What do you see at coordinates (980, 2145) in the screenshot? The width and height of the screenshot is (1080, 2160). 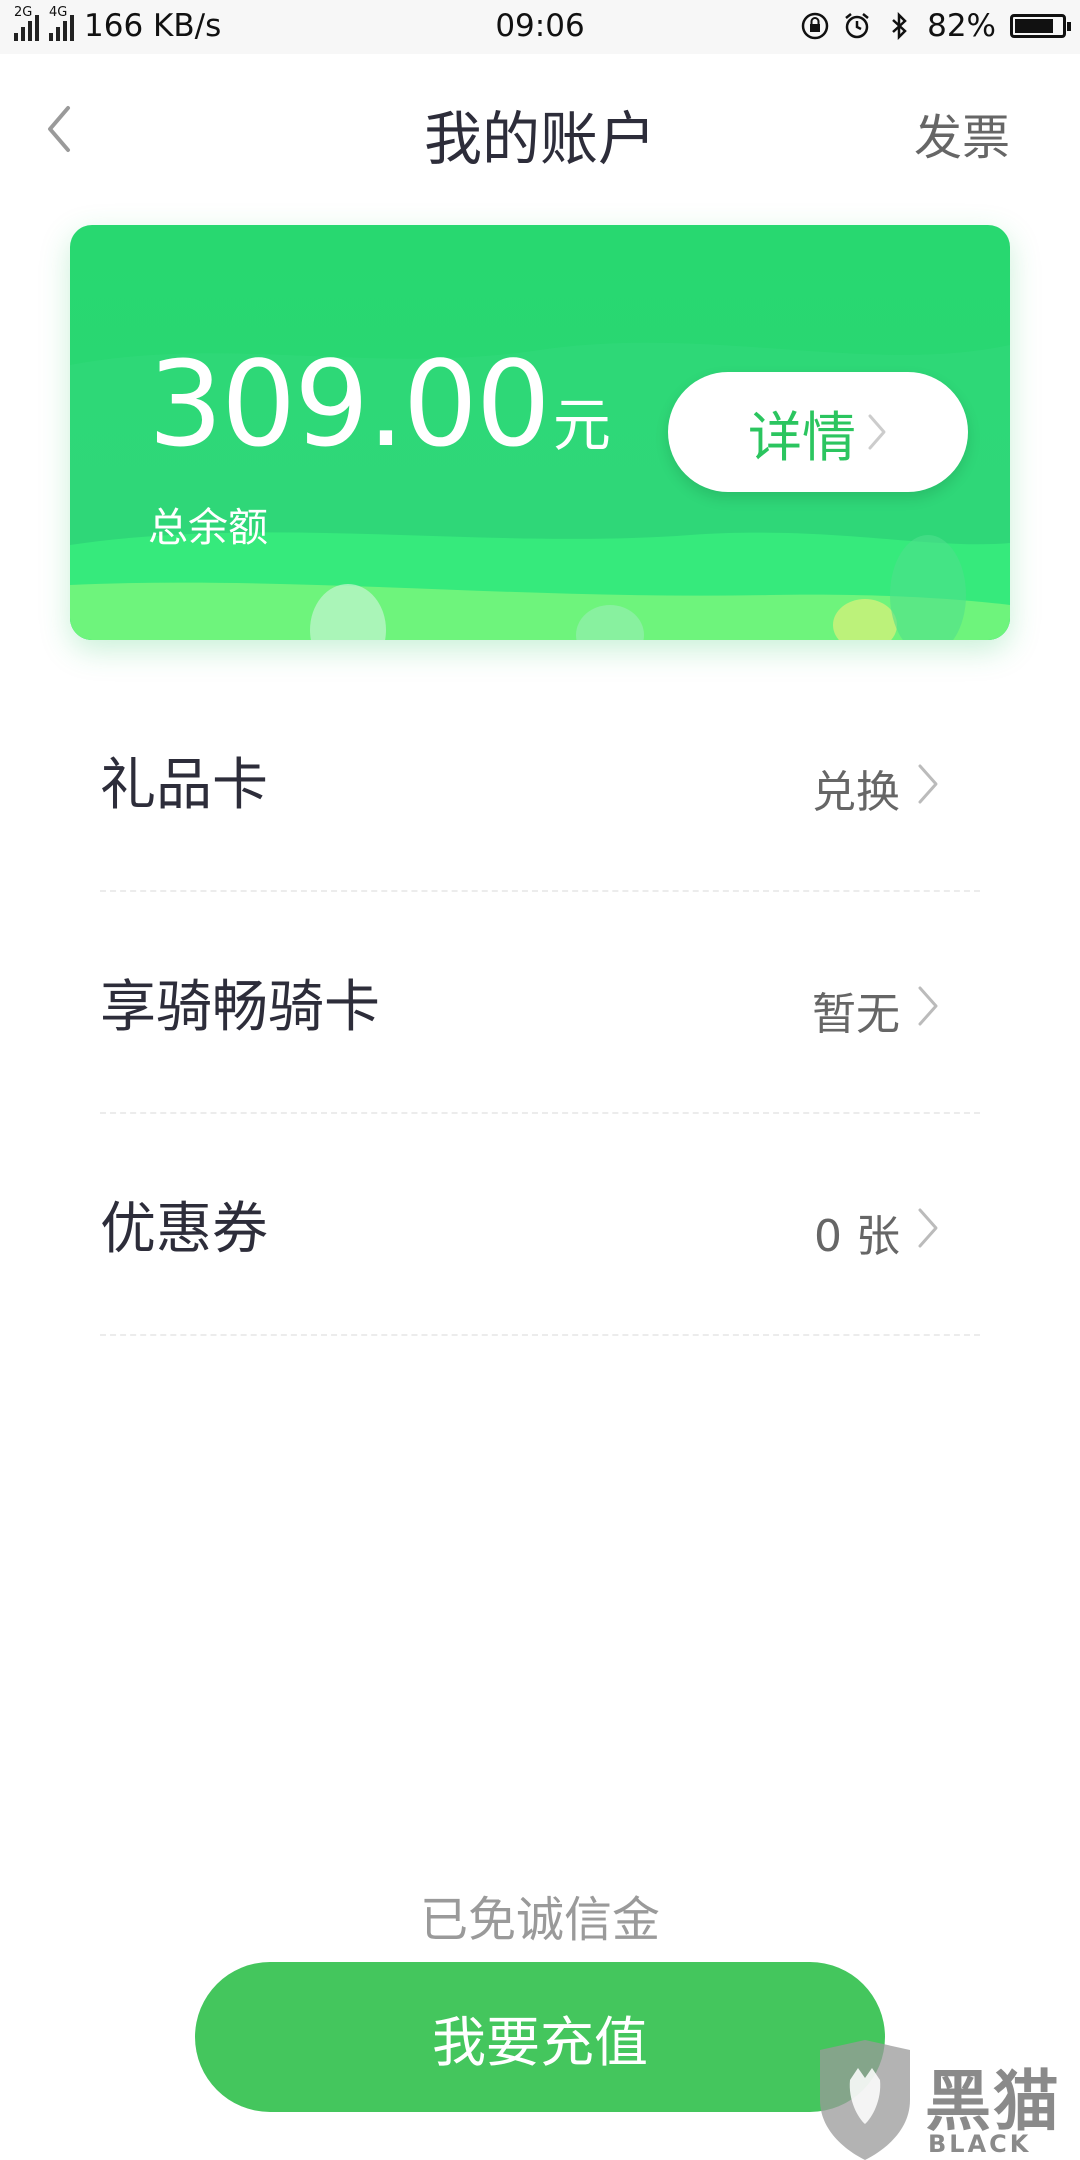 I see `watermark-subtext: BLACK CAT` at bounding box center [980, 2145].